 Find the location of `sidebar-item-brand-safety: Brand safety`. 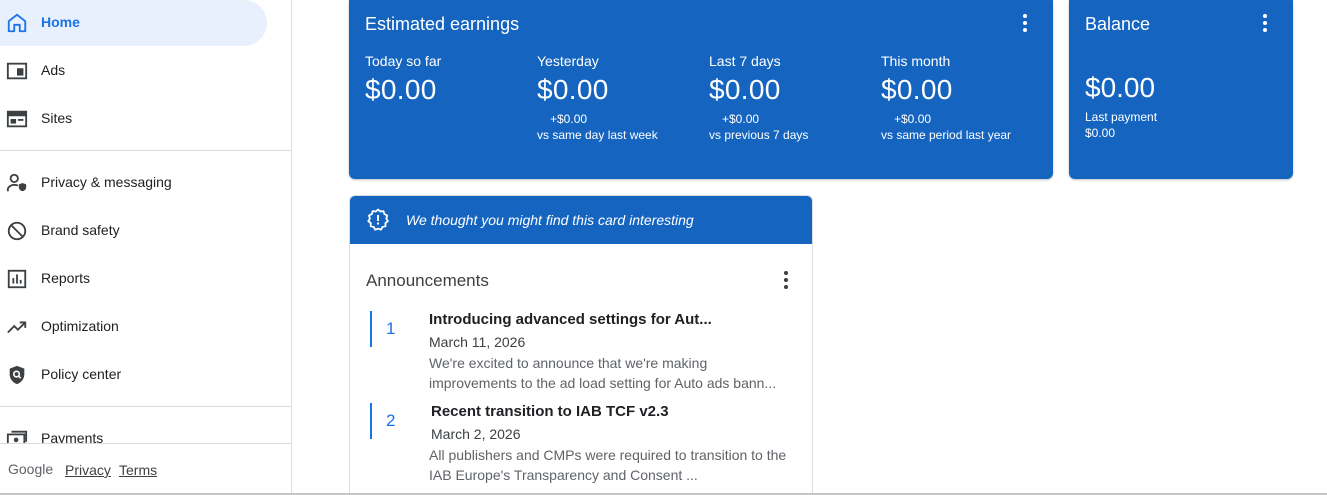

sidebar-item-brand-safety: Brand safety is located at coordinates (133, 231).